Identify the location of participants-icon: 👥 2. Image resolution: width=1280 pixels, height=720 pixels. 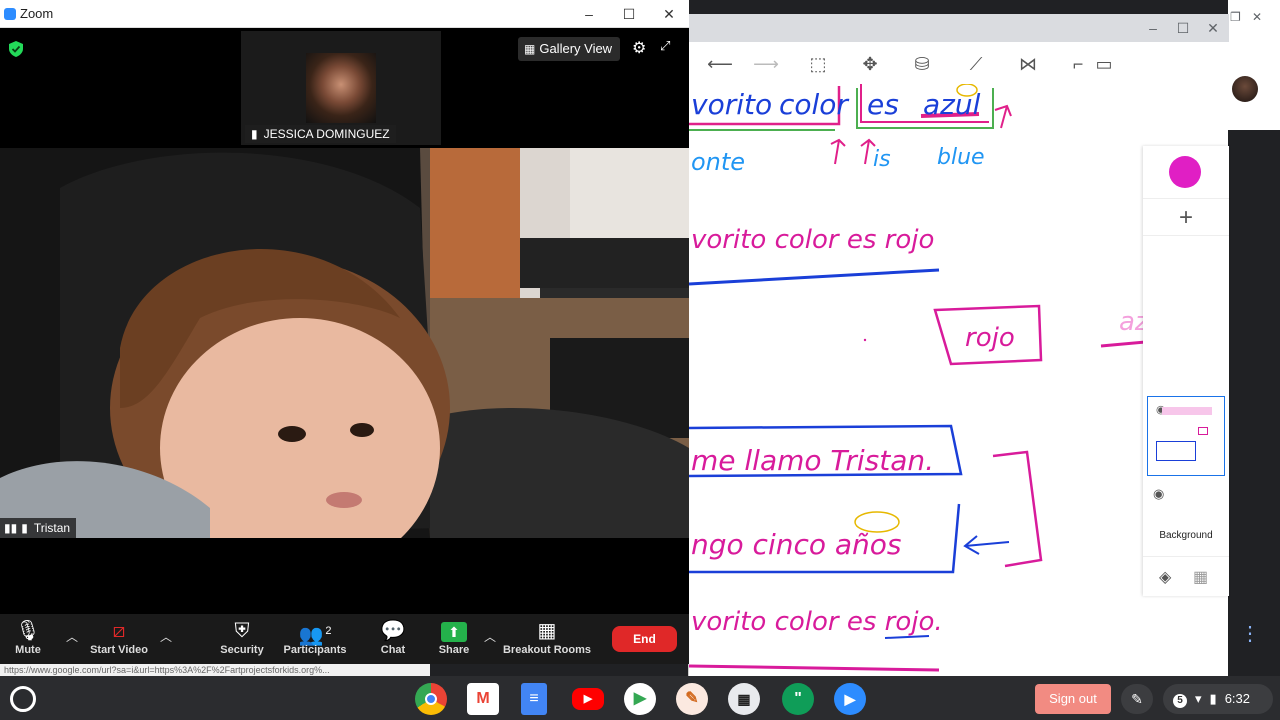
(315, 635).